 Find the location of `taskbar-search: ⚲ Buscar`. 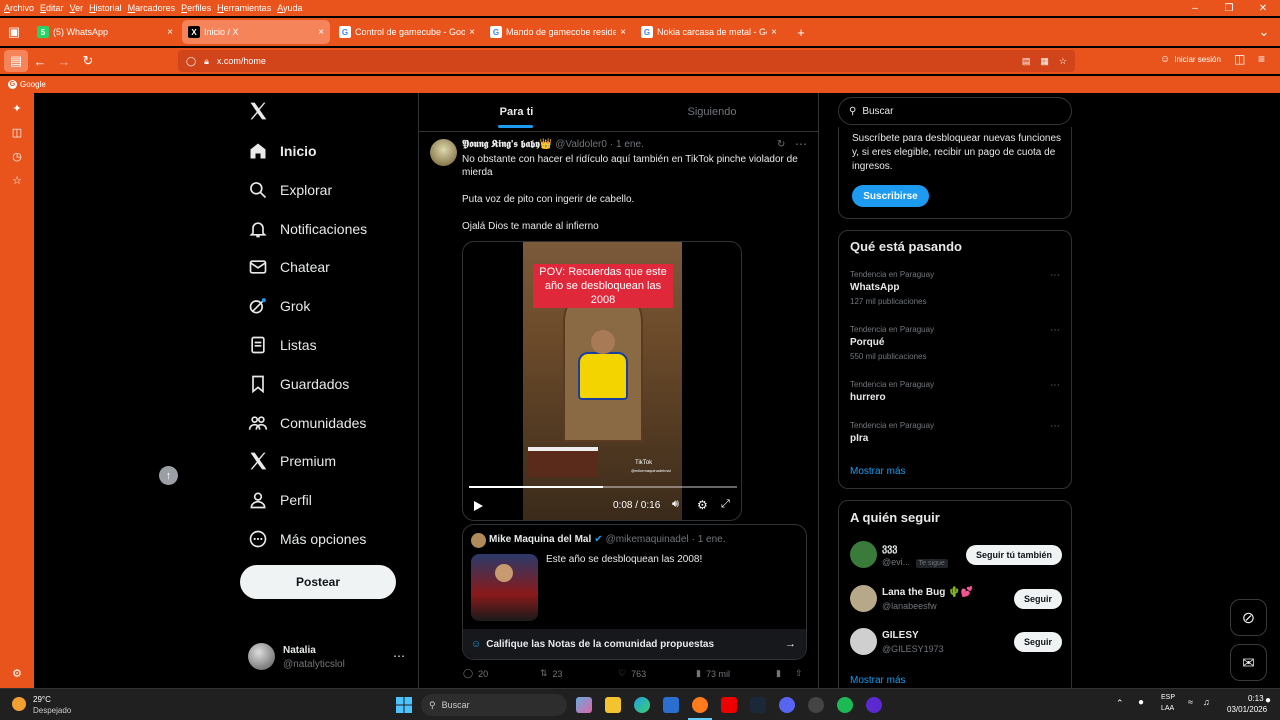

taskbar-search: ⚲ Buscar is located at coordinates (494, 705).